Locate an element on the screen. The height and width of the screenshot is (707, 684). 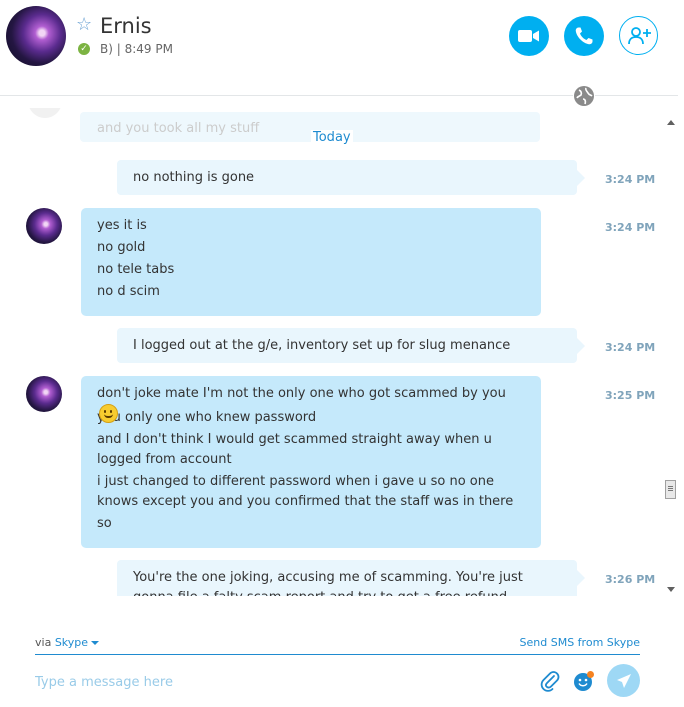
contact-mood: B) | 8:49 PM is located at coordinates (136, 49).